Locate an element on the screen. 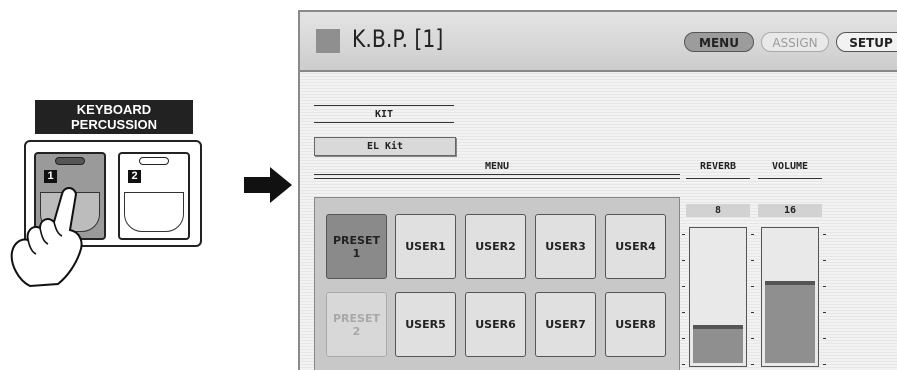 This screenshot has height=370, width=897. volume-slider-knob is located at coordinates (790, 283).